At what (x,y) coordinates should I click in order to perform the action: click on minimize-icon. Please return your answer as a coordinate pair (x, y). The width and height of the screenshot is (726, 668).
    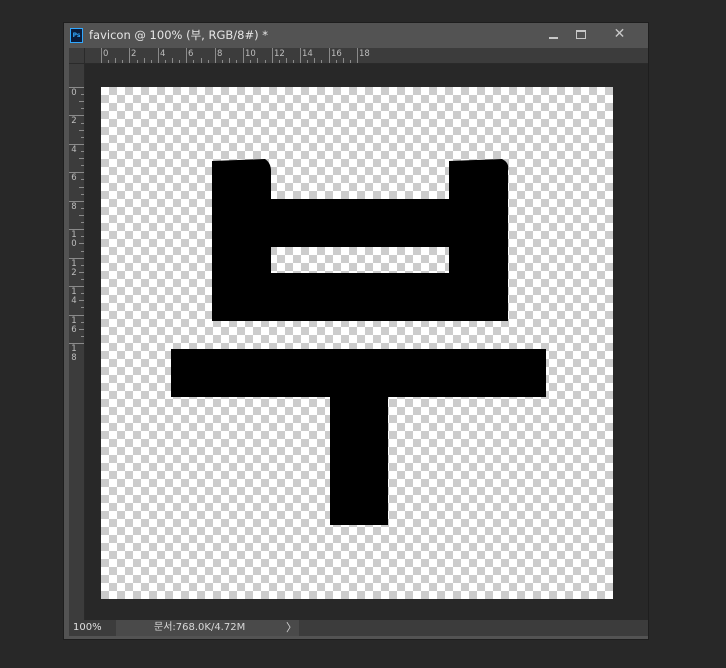
    Looking at the image, I should click on (553, 38).